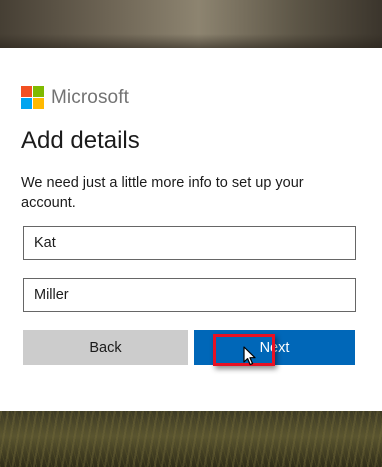 The image size is (382, 467). What do you see at coordinates (189, 295) in the screenshot?
I see `last-name-input` at bounding box center [189, 295].